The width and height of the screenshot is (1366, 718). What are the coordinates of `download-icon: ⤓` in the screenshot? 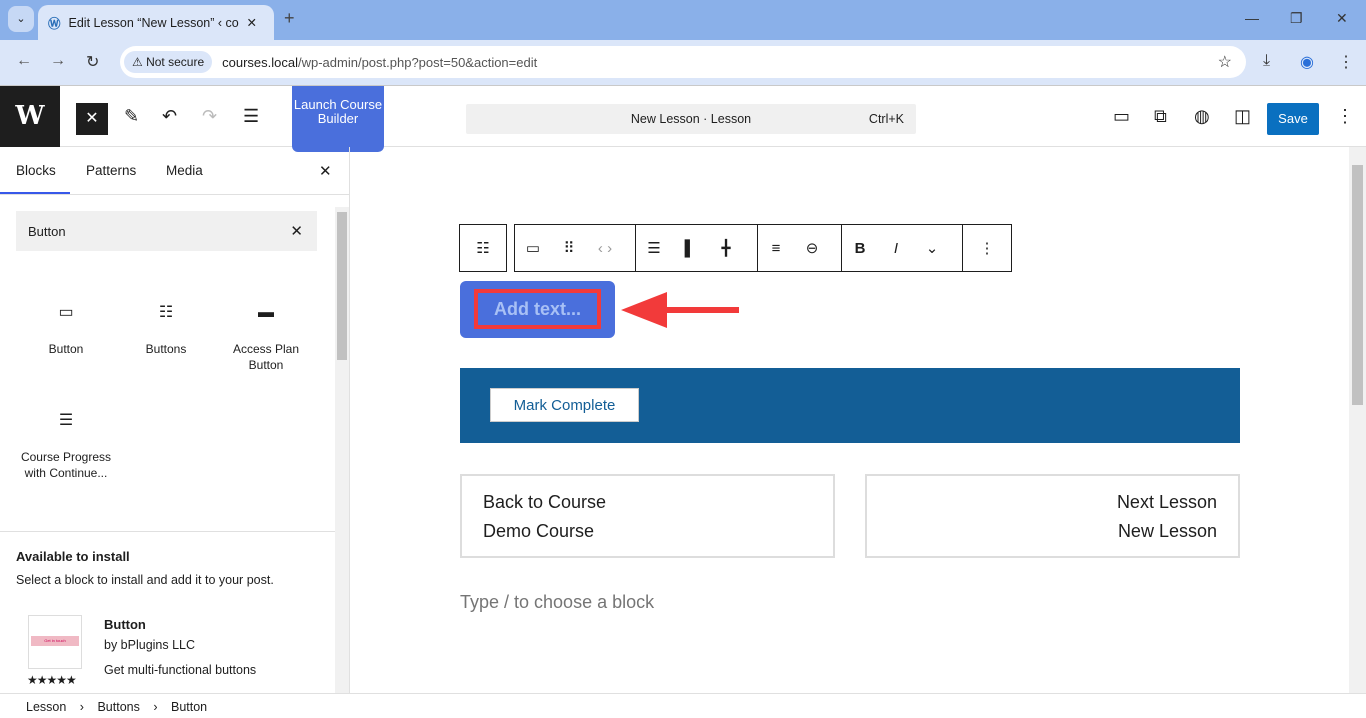 It's located at (1266, 61).